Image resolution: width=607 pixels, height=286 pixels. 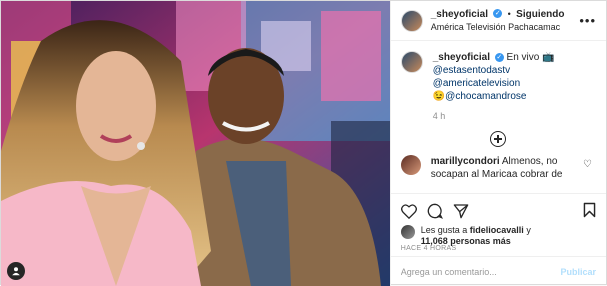 I want to click on location-link: América Televisión Pachacamac, so click(x=498, y=27).